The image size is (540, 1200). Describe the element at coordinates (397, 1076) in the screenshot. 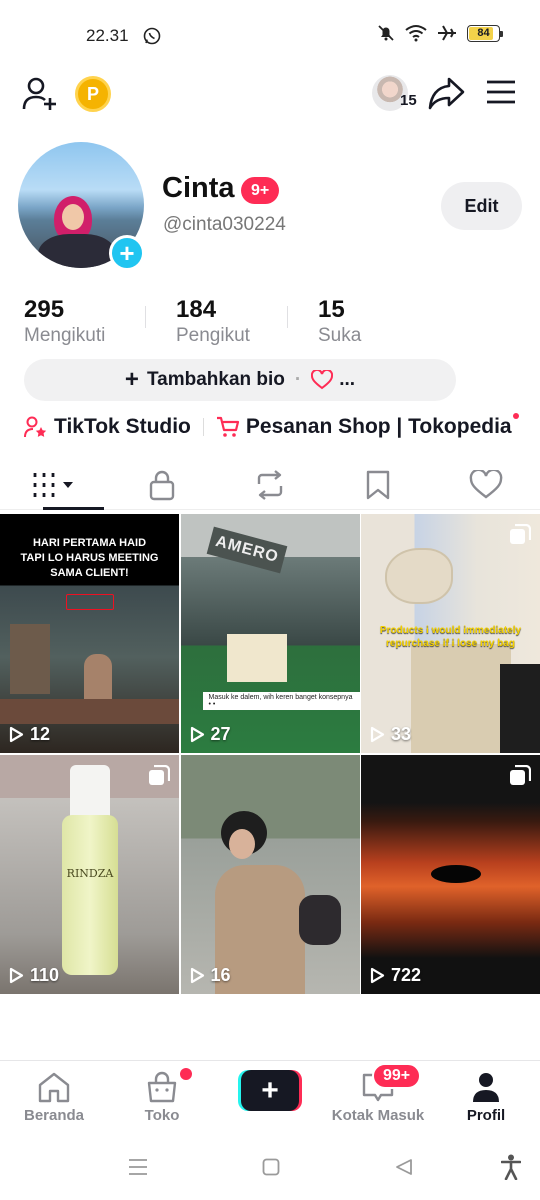

I see `inbox-badge: 99+` at that location.